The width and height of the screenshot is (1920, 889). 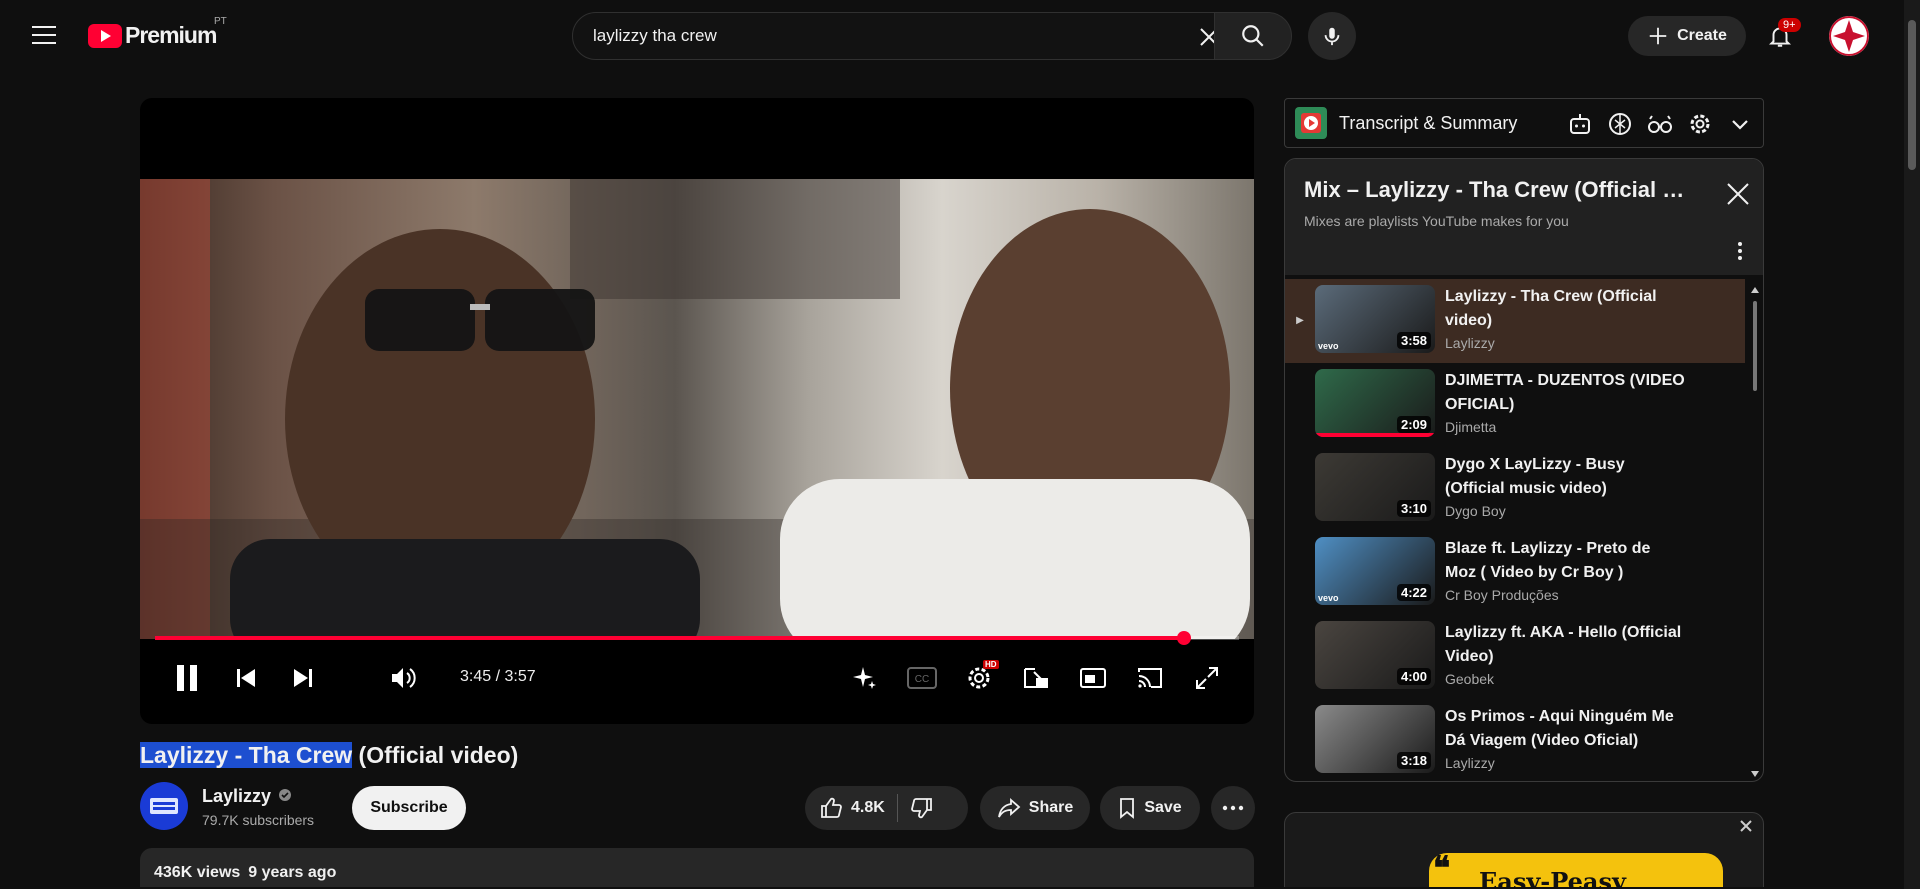 I want to click on playlist-item-channel: Cr Boy Produções, so click(x=1502, y=595).